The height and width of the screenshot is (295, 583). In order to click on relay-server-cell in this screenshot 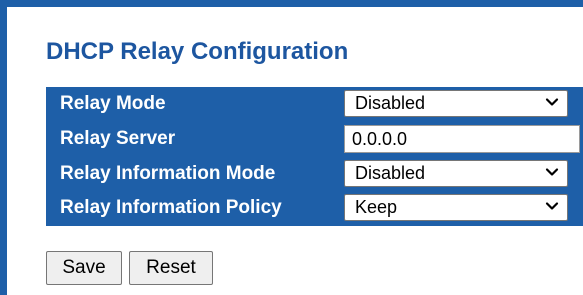, I will do `click(462, 139)`.